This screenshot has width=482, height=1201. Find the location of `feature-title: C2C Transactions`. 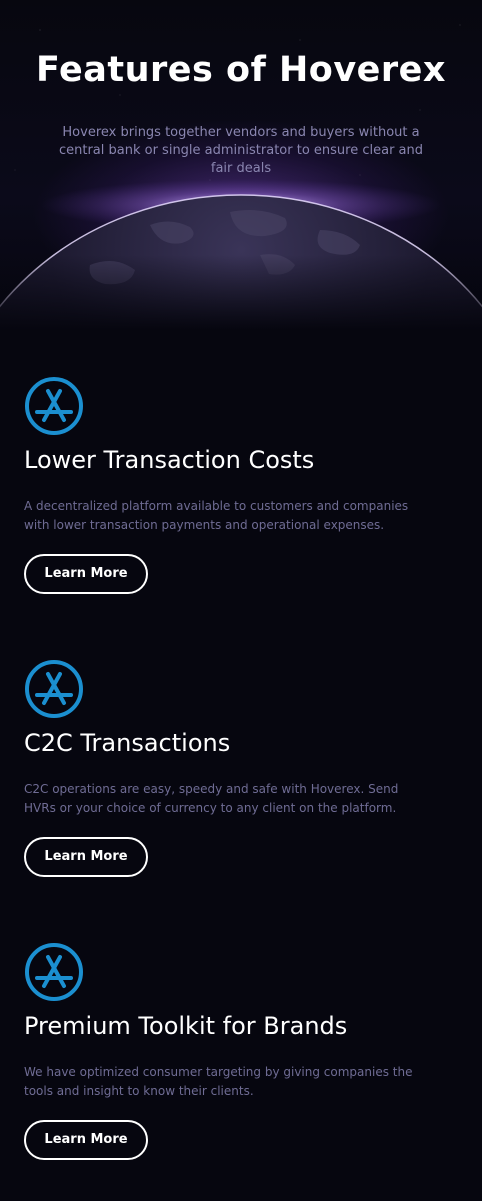

feature-title: C2C Transactions is located at coordinates (127, 743).